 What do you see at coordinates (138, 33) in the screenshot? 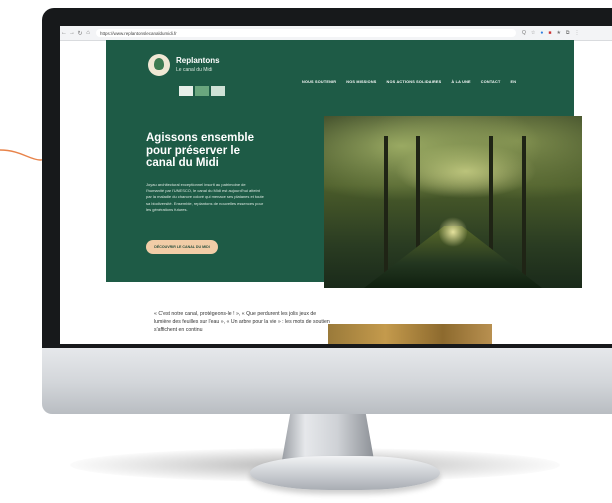
I see `address-url: https://www.replantonslecanaldumidi.fr` at bounding box center [138, 33].